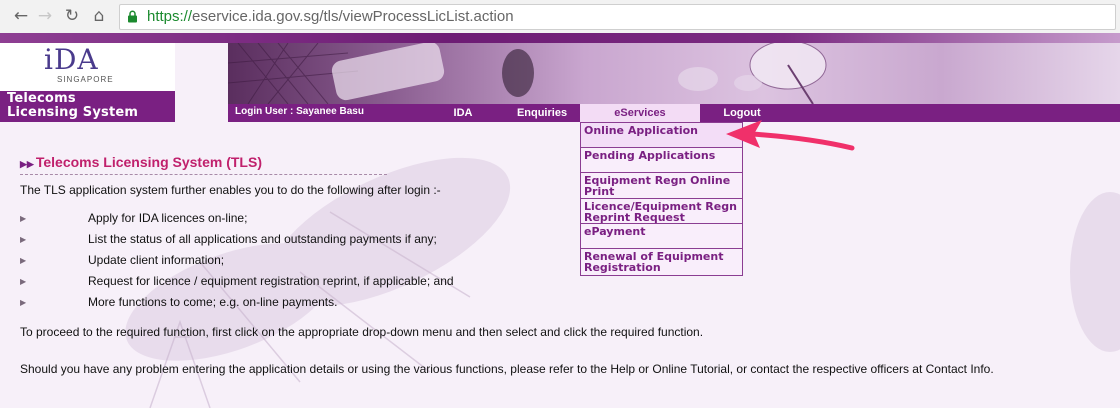 The image size is (1120, 408). Describe the element at coordinates (790, 135) in the screenshot. I see `annotation-arrow-icon` at that location.